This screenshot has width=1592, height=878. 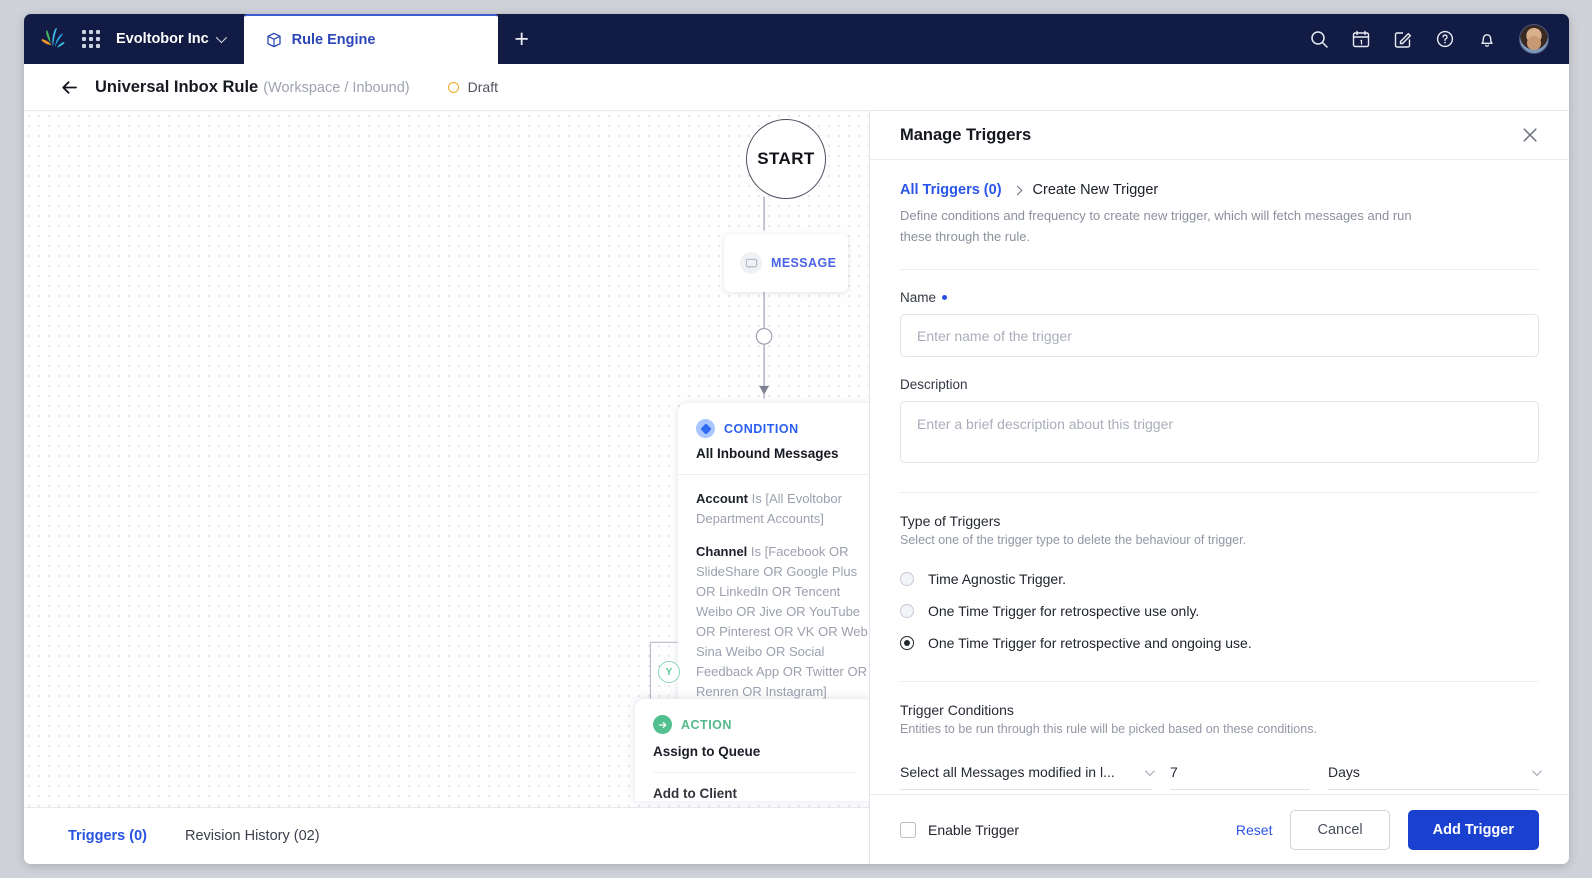 What do you see at coordinates (1017, 190) in the screenshot?
I see `chevron-right-icon` at bounding box center [1017, 190].